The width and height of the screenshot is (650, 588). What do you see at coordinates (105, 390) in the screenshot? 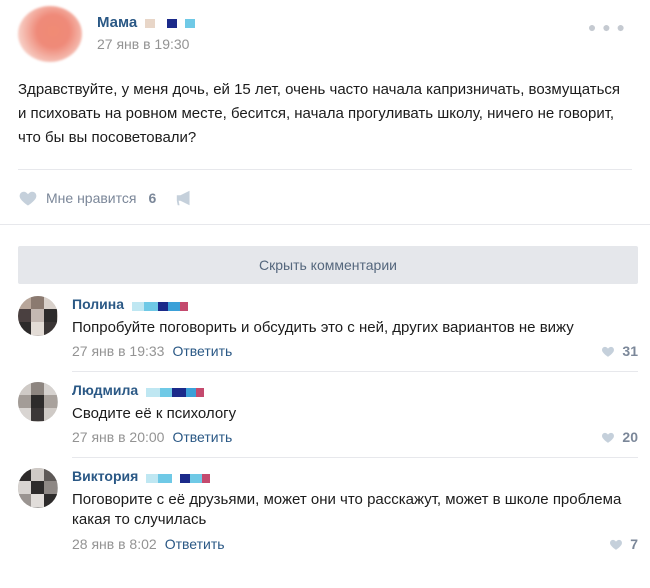
I see `commenter-name-text: Людмила` at bounding box center [105, 390].